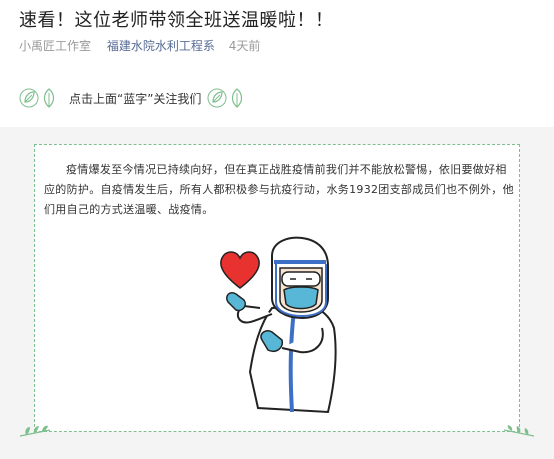  Describe the element at coordinates (135, 98) in the screenshot. I see `follow-text: 点击上面“蓝字”关注我们` at that location.